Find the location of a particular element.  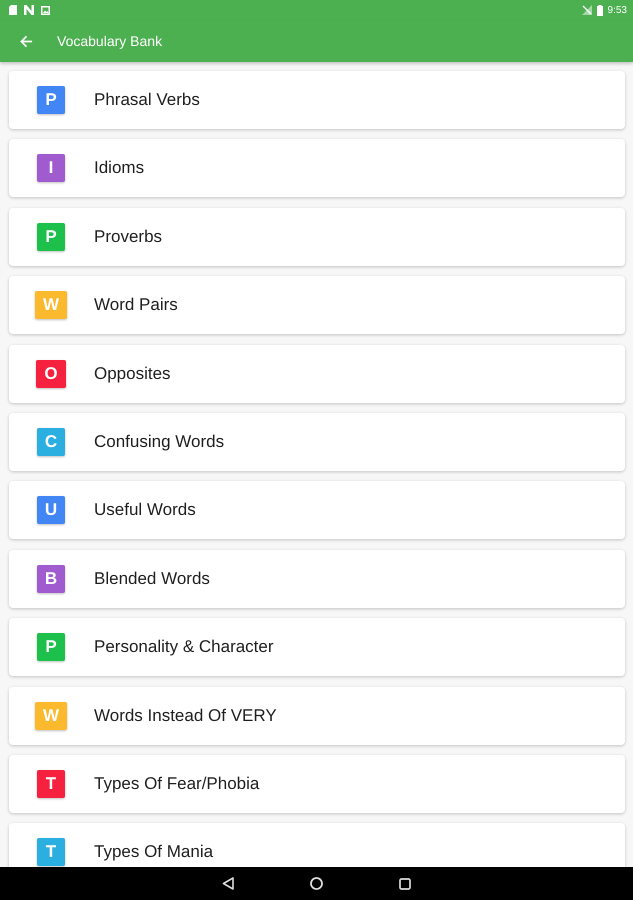

home-icon is located at coordinates (316, 883).